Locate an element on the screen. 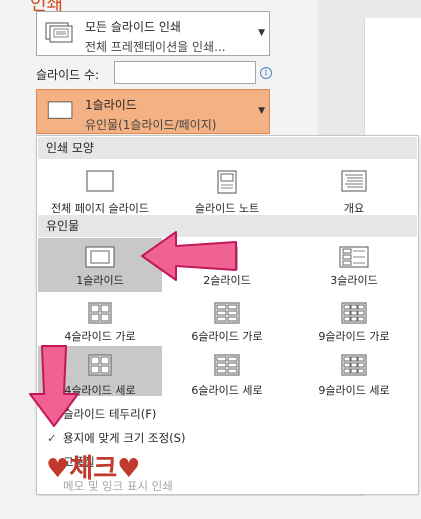 This screenshot has height=519, width=421. check-icon: ✓ is located at coordinates (52, 438).